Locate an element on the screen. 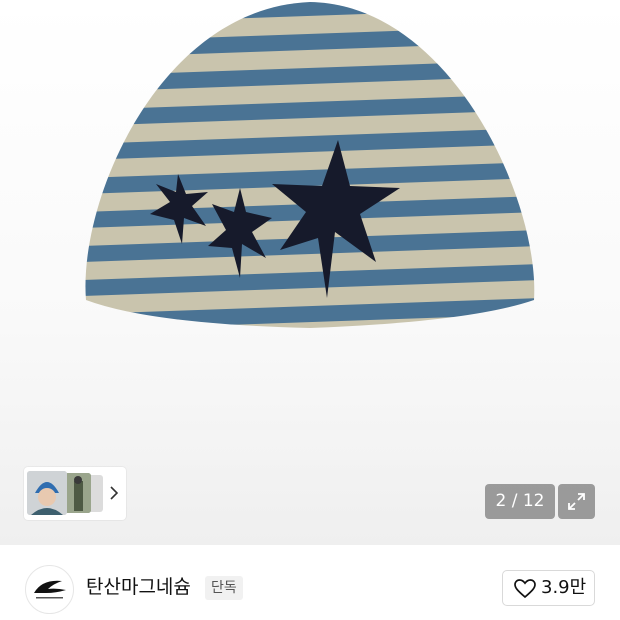 The width and height of the screenshot is (620, 620). expand-button is located at coordinates (576, 501).